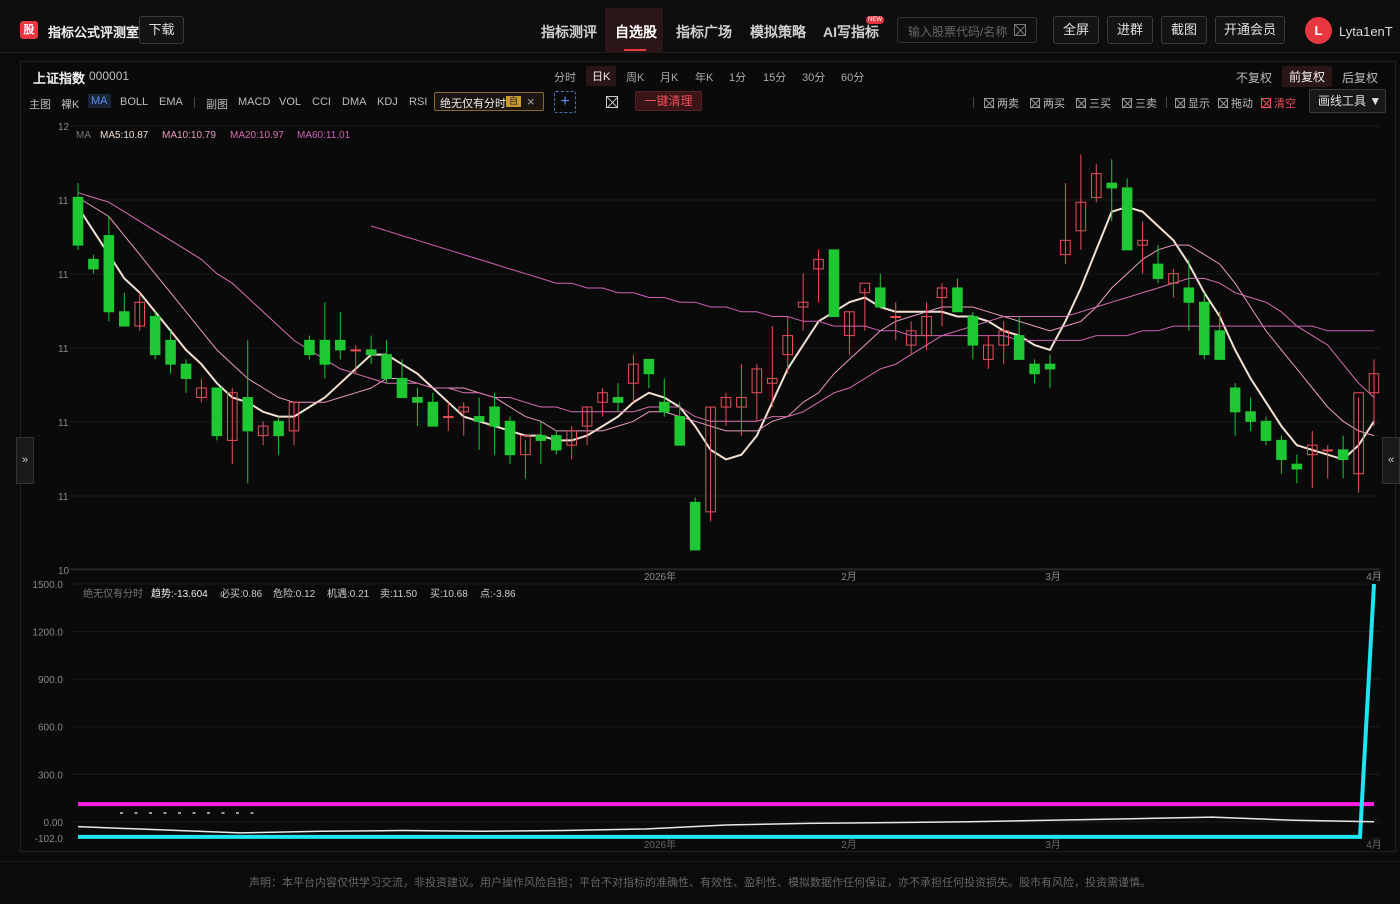 Image resolution: width=1400 pixels, height=904 pixels. I want to click on toggle-label: 显示, so click(1199, 104).